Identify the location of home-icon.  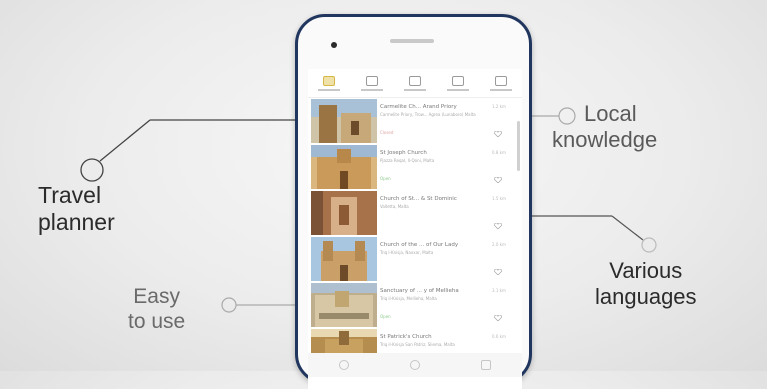
(343, 365).